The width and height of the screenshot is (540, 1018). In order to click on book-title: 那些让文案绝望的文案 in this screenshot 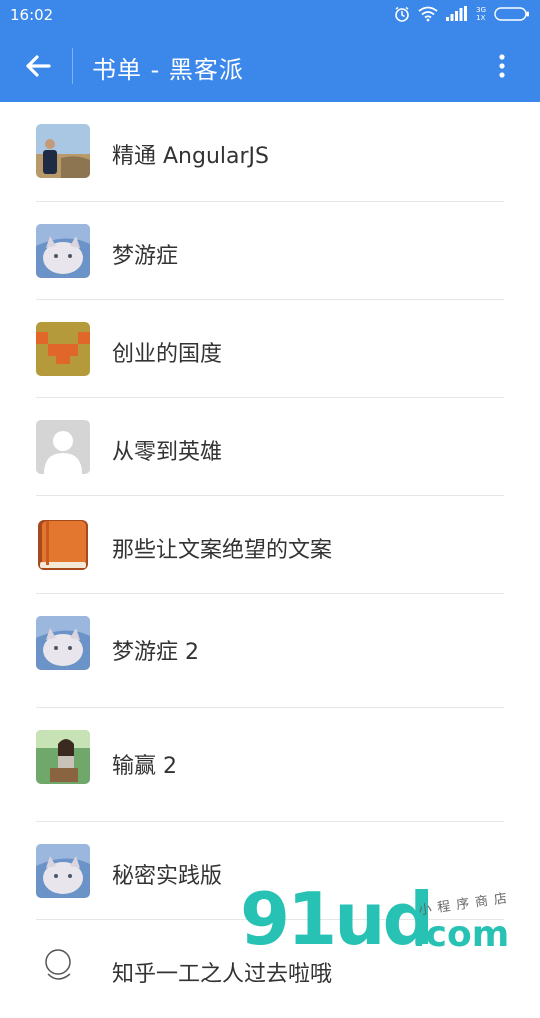, I will do `click(222, 550)`.